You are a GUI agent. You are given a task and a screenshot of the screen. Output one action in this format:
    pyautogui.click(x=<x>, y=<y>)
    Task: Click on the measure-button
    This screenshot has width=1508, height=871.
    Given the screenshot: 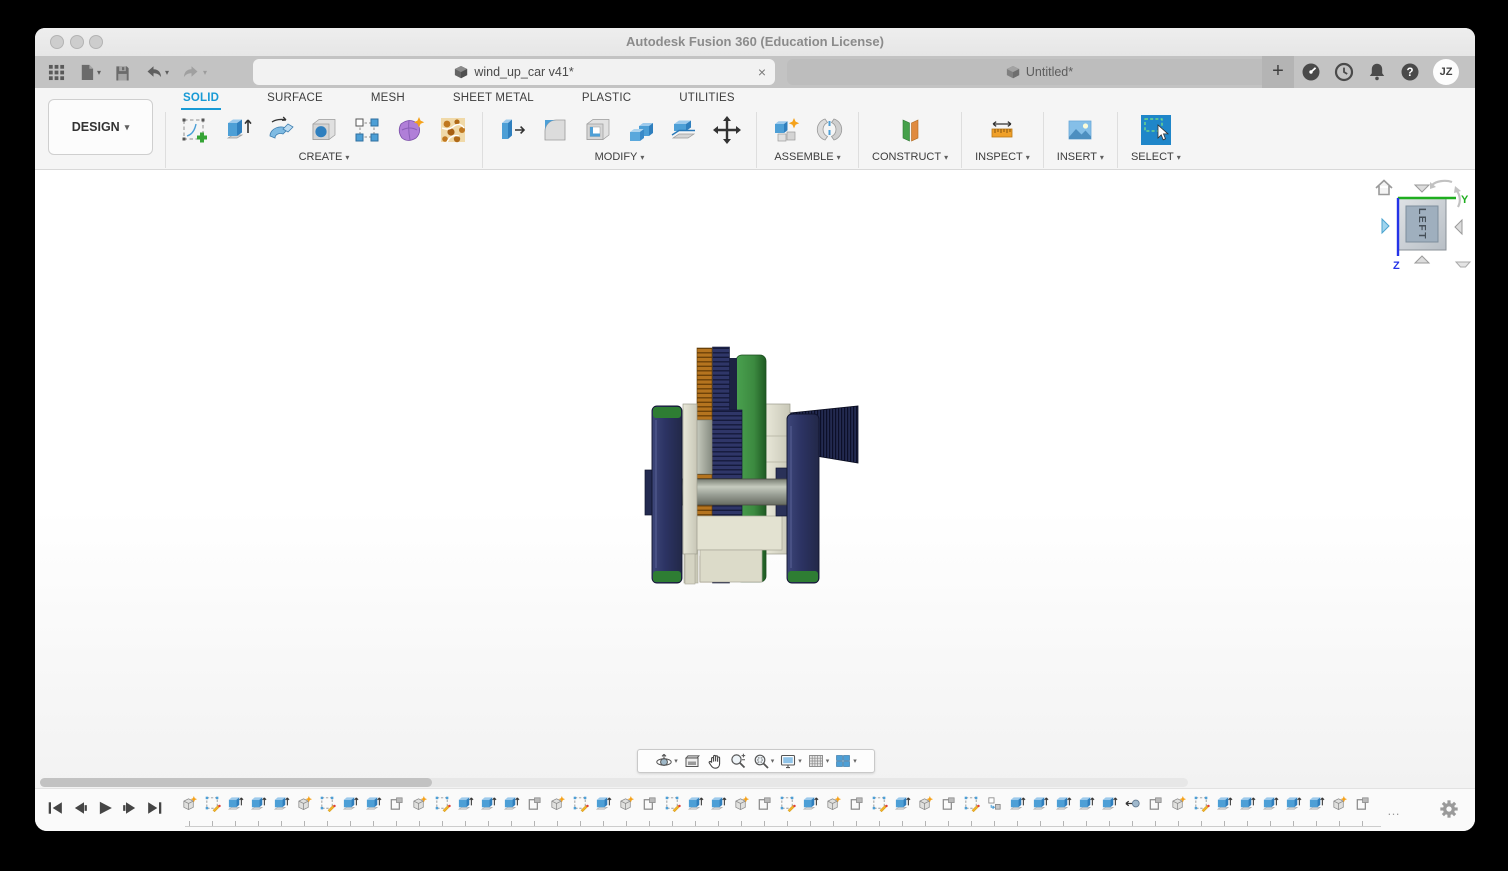 What is the action you would take?
    pyautogui.click(x=1002, y=130)
    